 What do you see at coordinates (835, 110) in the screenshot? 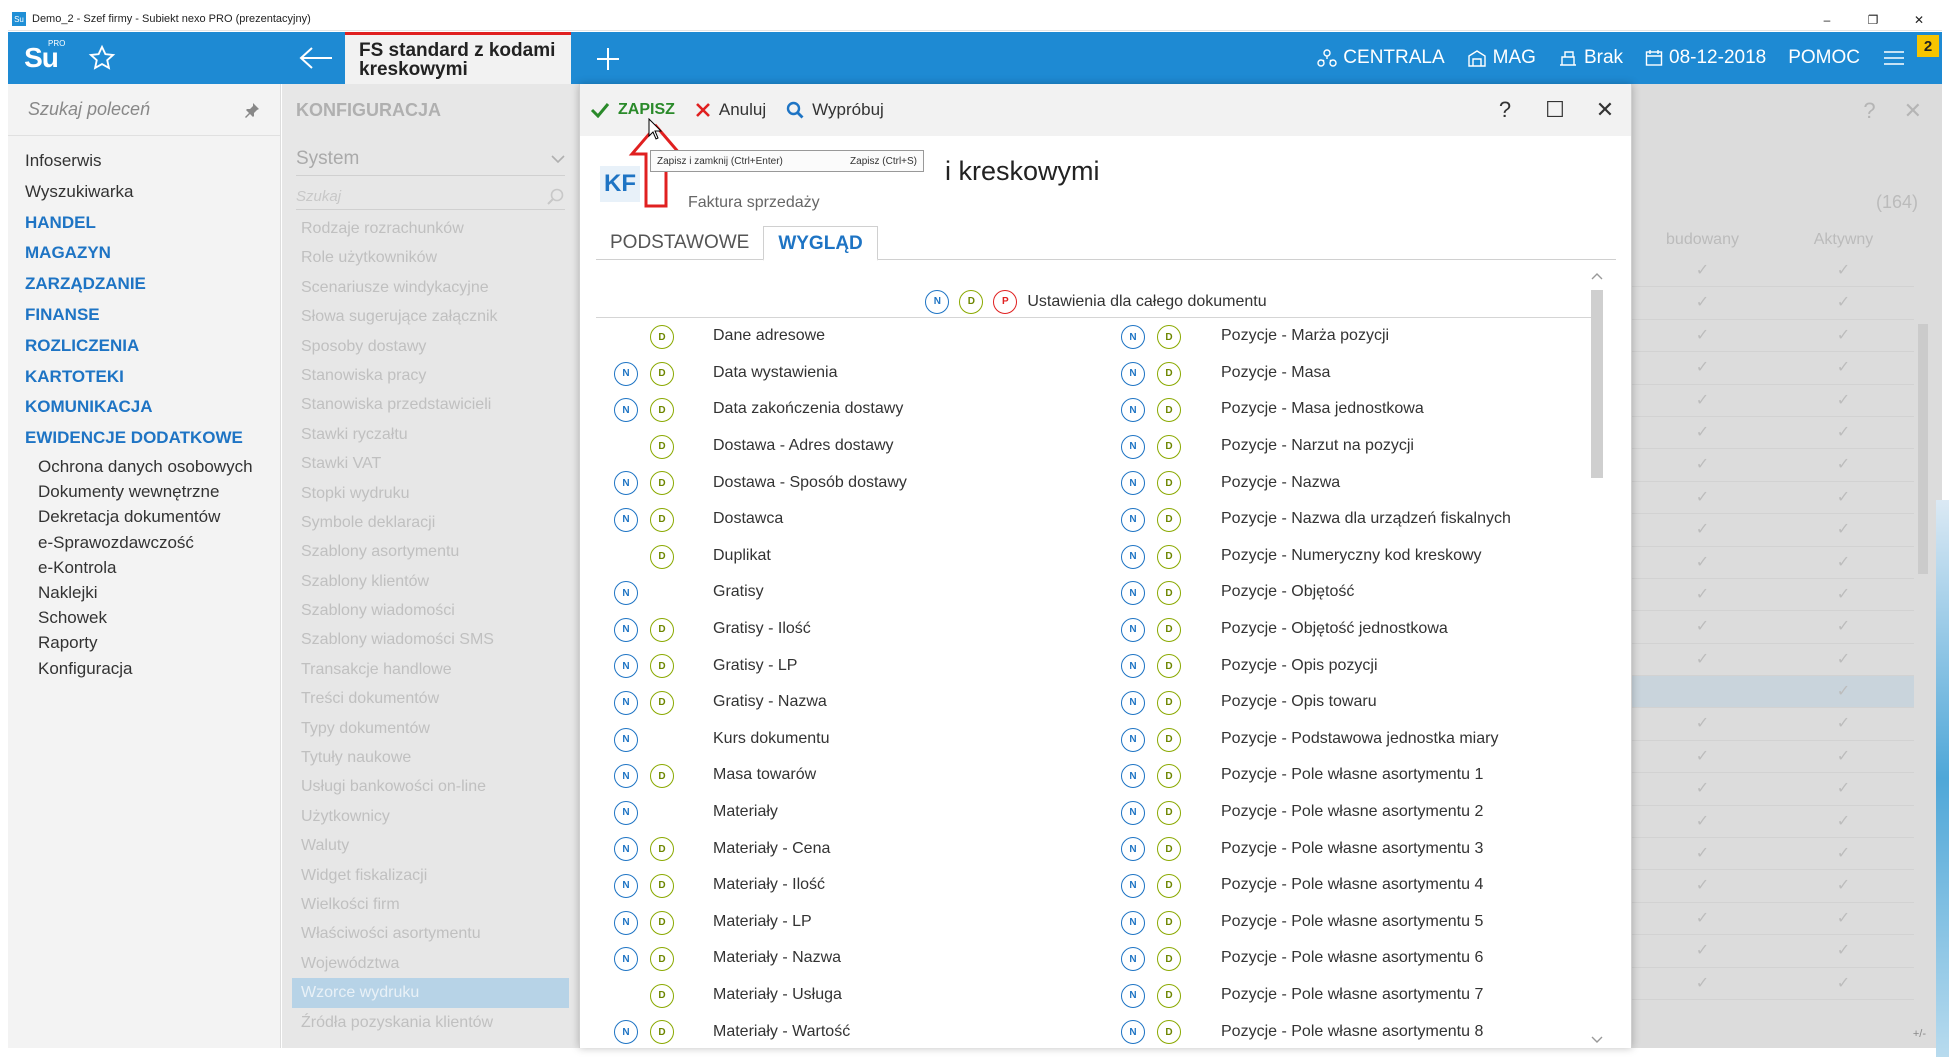
I see `try-button: Wypróbuj` at bounding box center [835, 110].